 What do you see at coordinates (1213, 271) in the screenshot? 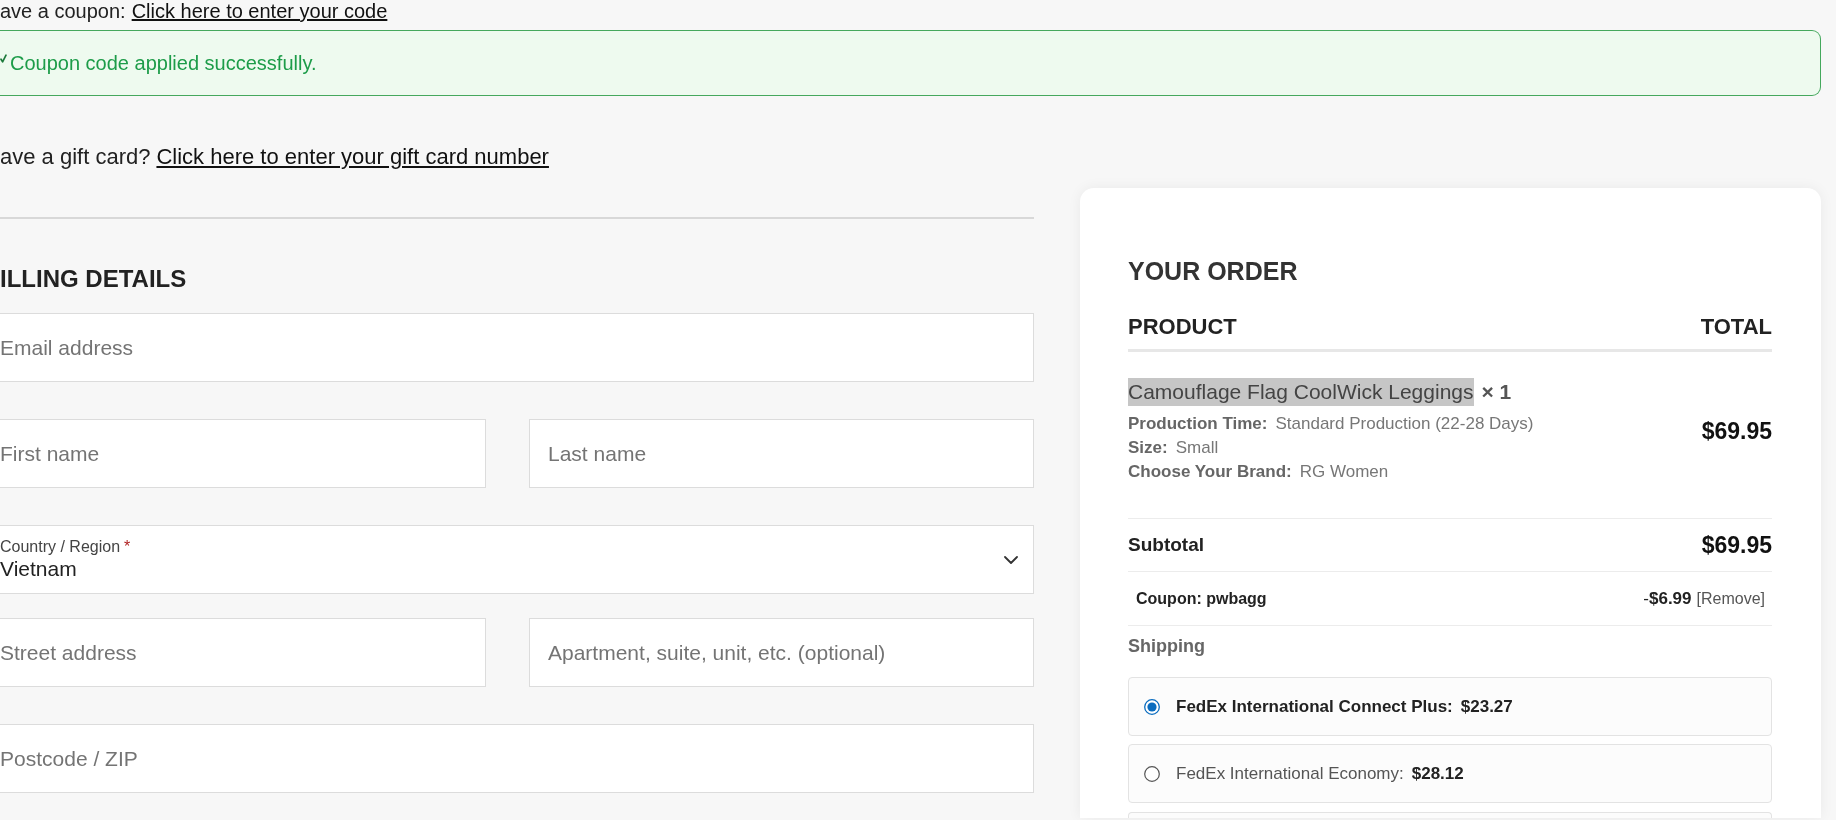
I see `order-title: YOUR ORDER` at bounding box center [1213, 271].